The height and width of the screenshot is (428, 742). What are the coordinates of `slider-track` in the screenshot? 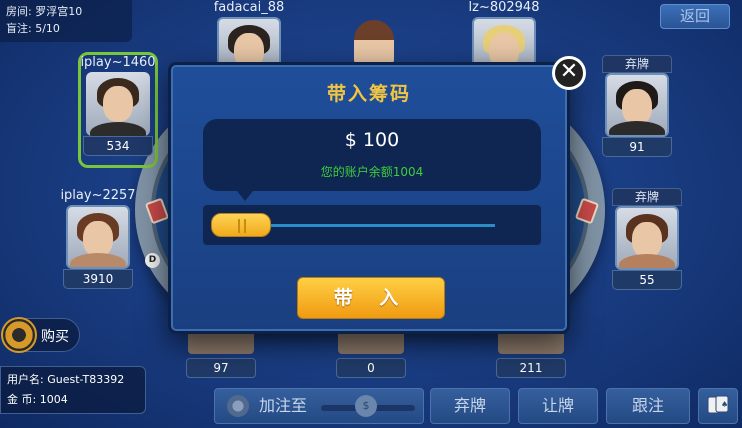 It's located at (366, 225).